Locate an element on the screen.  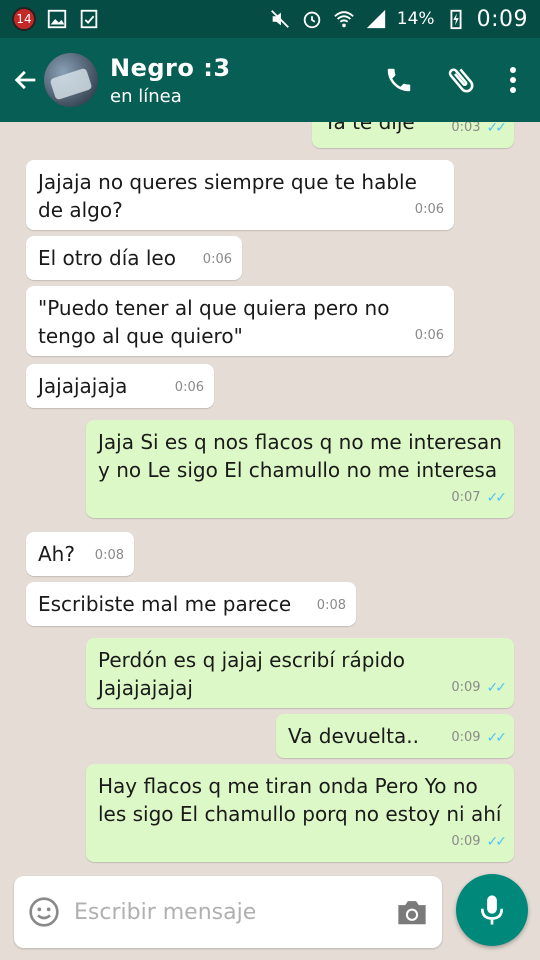
phone-icon is located at coordinates (399, 80).